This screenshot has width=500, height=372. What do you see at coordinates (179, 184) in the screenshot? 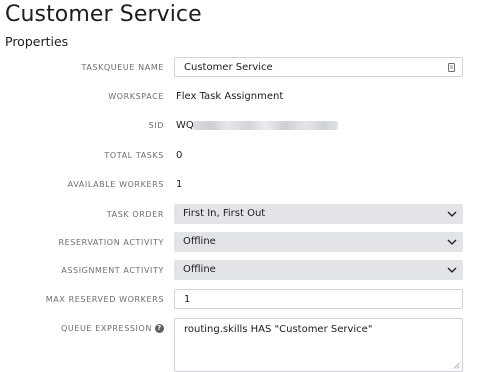
I see `available-workers-value: 1` at bounding box center [179, 184].